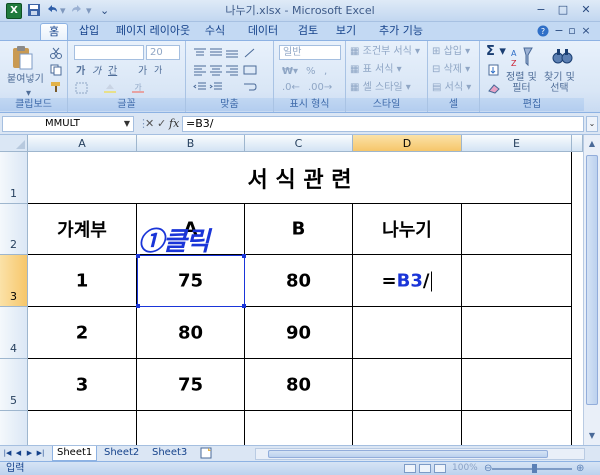 The height and width of the screenshot is (475, 600). What do you see at coordinates (300, 178) in the screenshot?
I see `title-cell: 서 식 관 련` at bounding box center [300, 178].